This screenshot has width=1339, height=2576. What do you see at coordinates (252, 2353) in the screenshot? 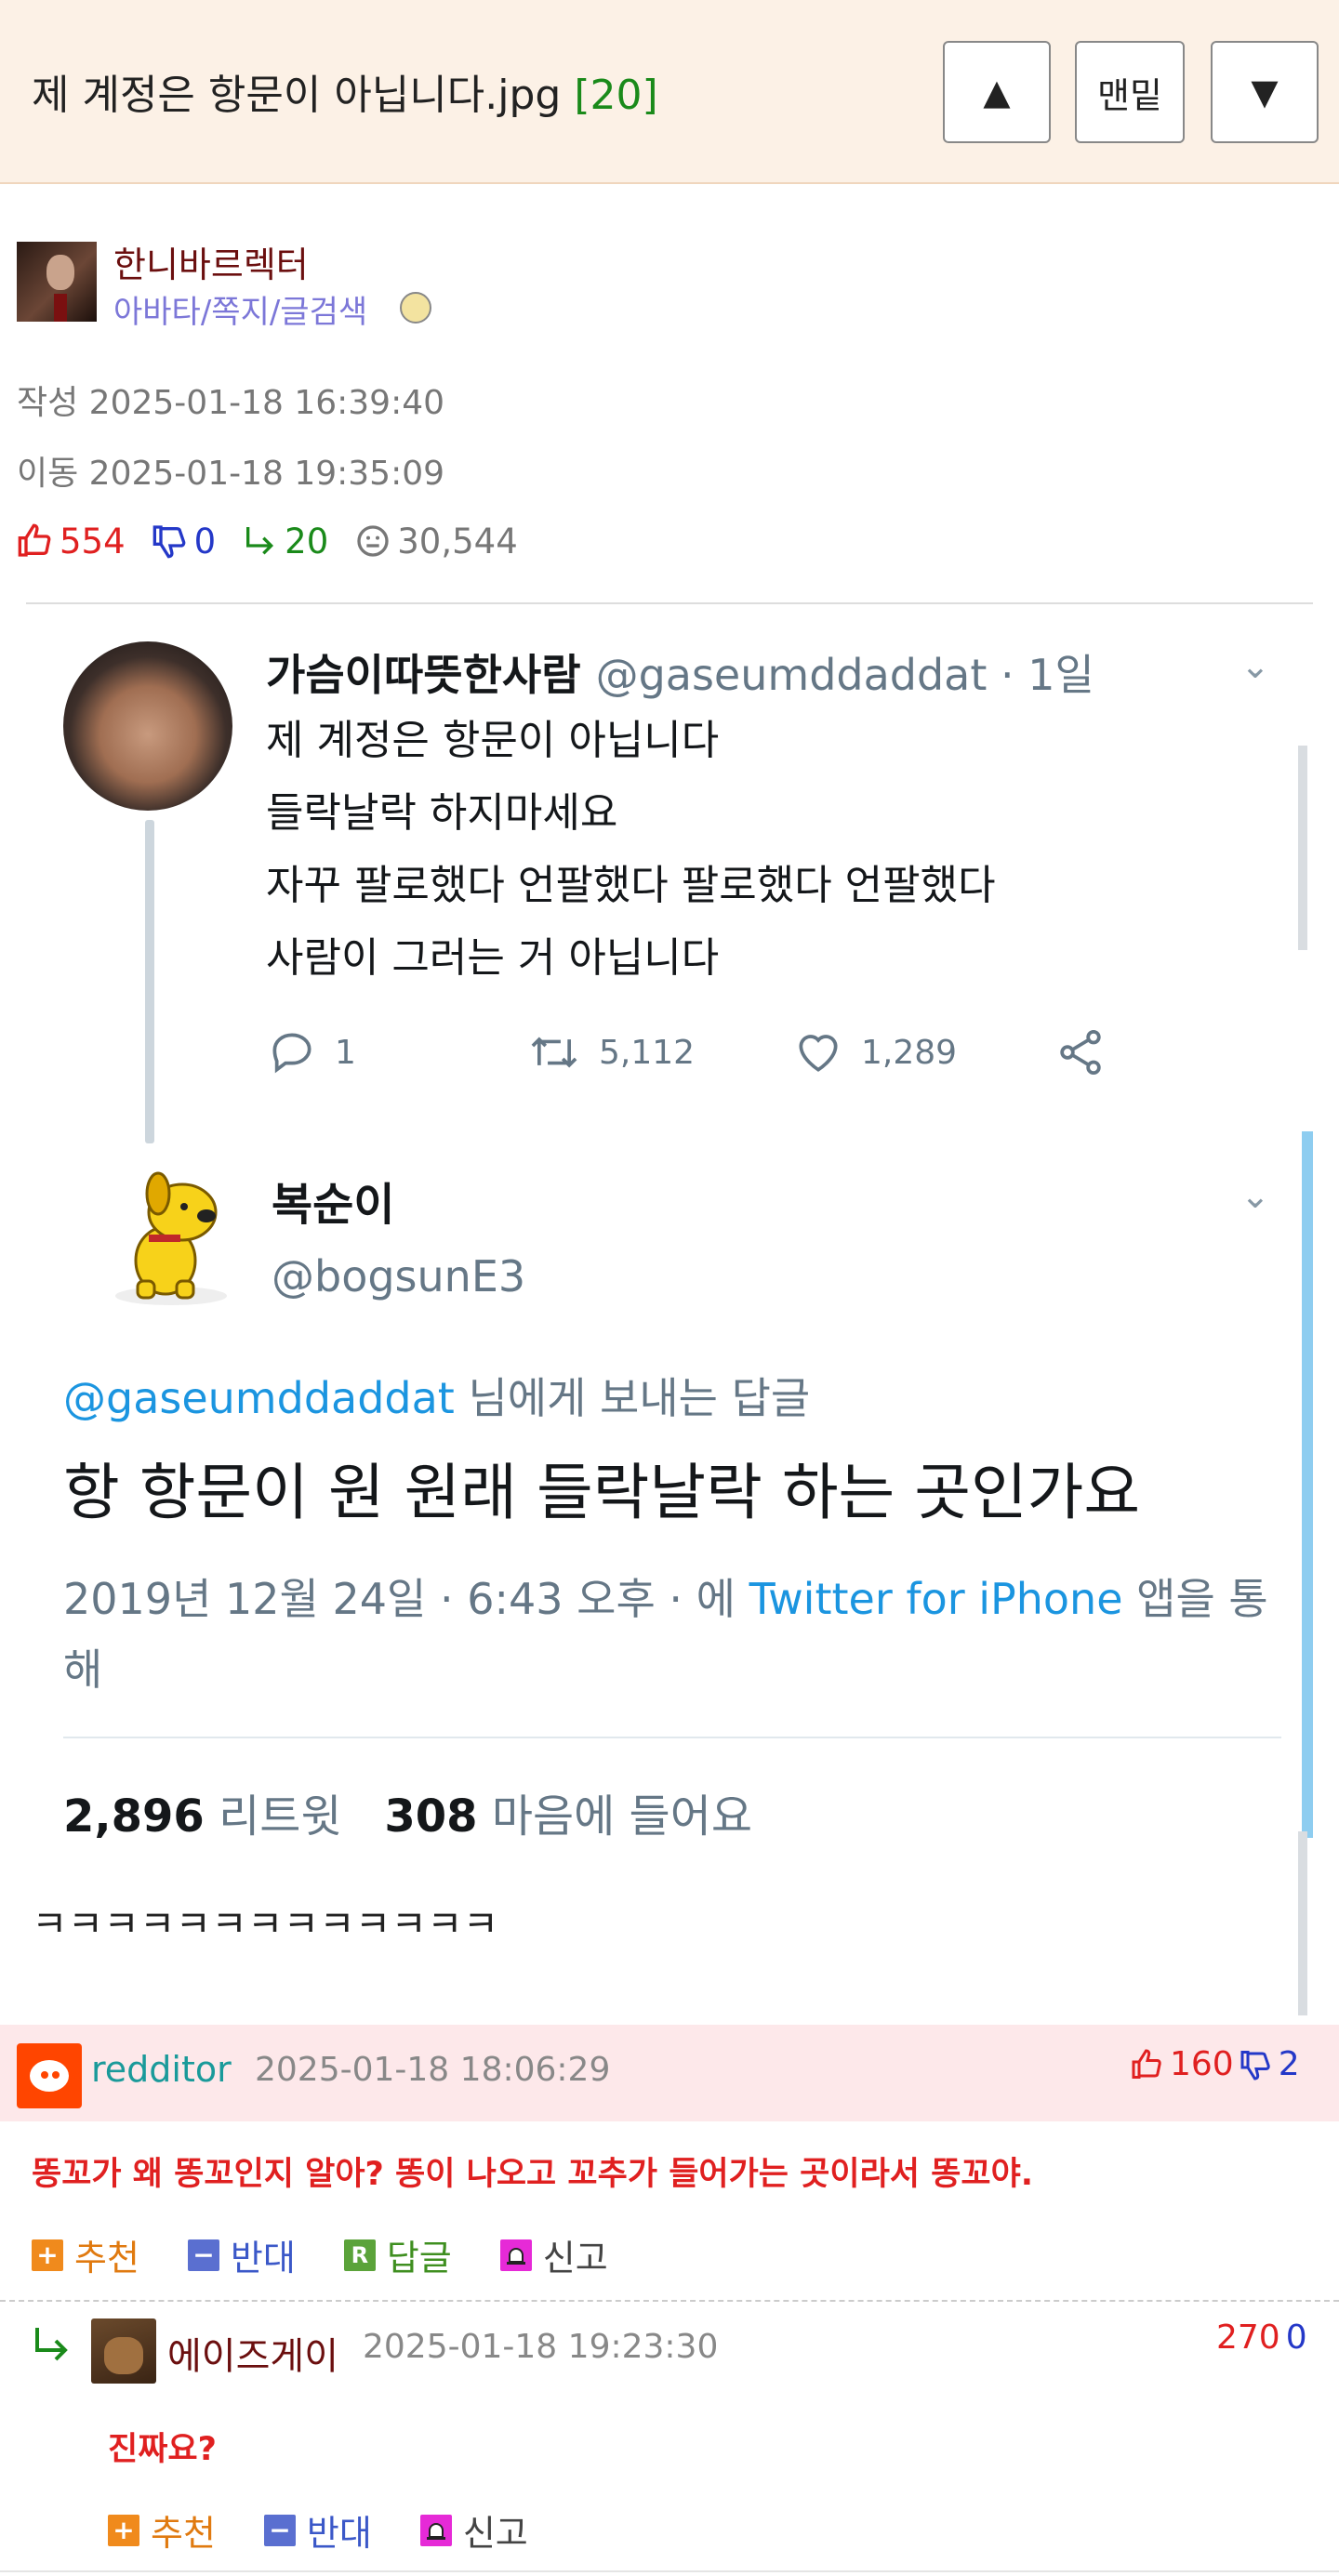
I see `comment-author: 에이즈게이` at bounding box center [252, 2353].